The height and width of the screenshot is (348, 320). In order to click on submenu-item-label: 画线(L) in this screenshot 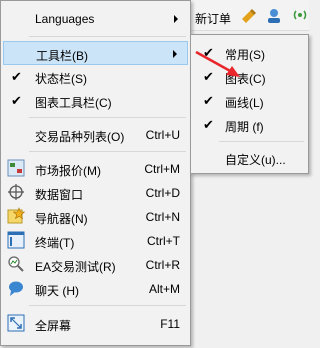, I will do `click(244, 103)`.